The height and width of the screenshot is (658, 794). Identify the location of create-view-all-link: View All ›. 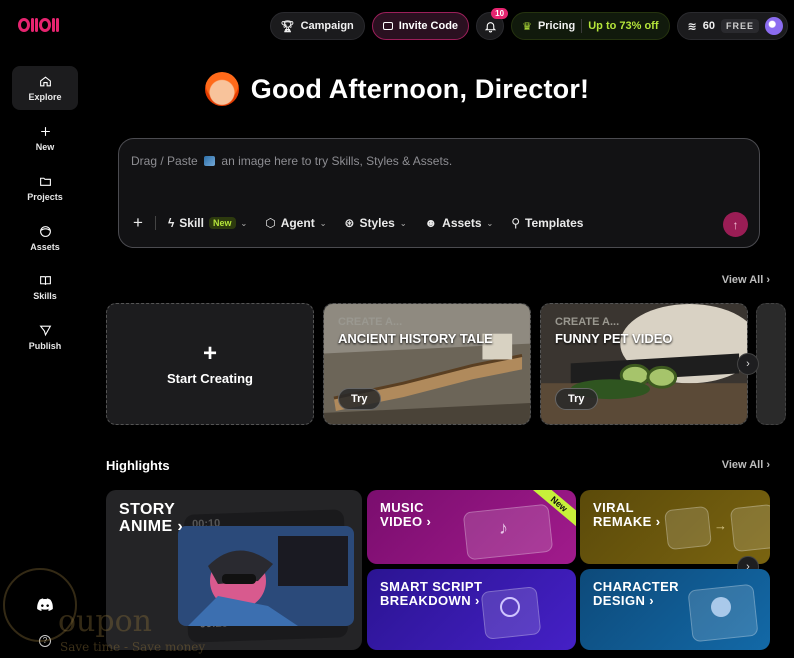
(746, 280).